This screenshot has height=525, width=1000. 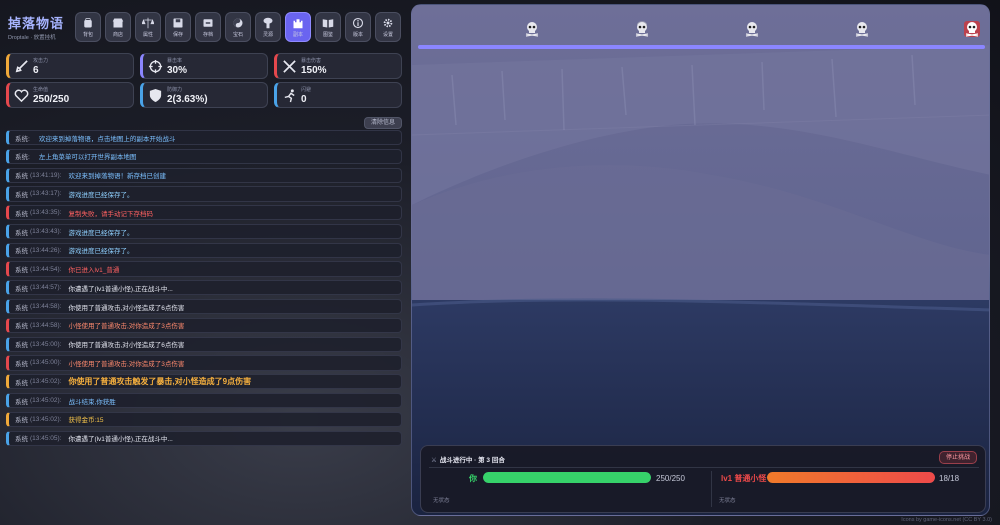 I want to click on nav-button-1: 商店, so click(x=118, y=27).